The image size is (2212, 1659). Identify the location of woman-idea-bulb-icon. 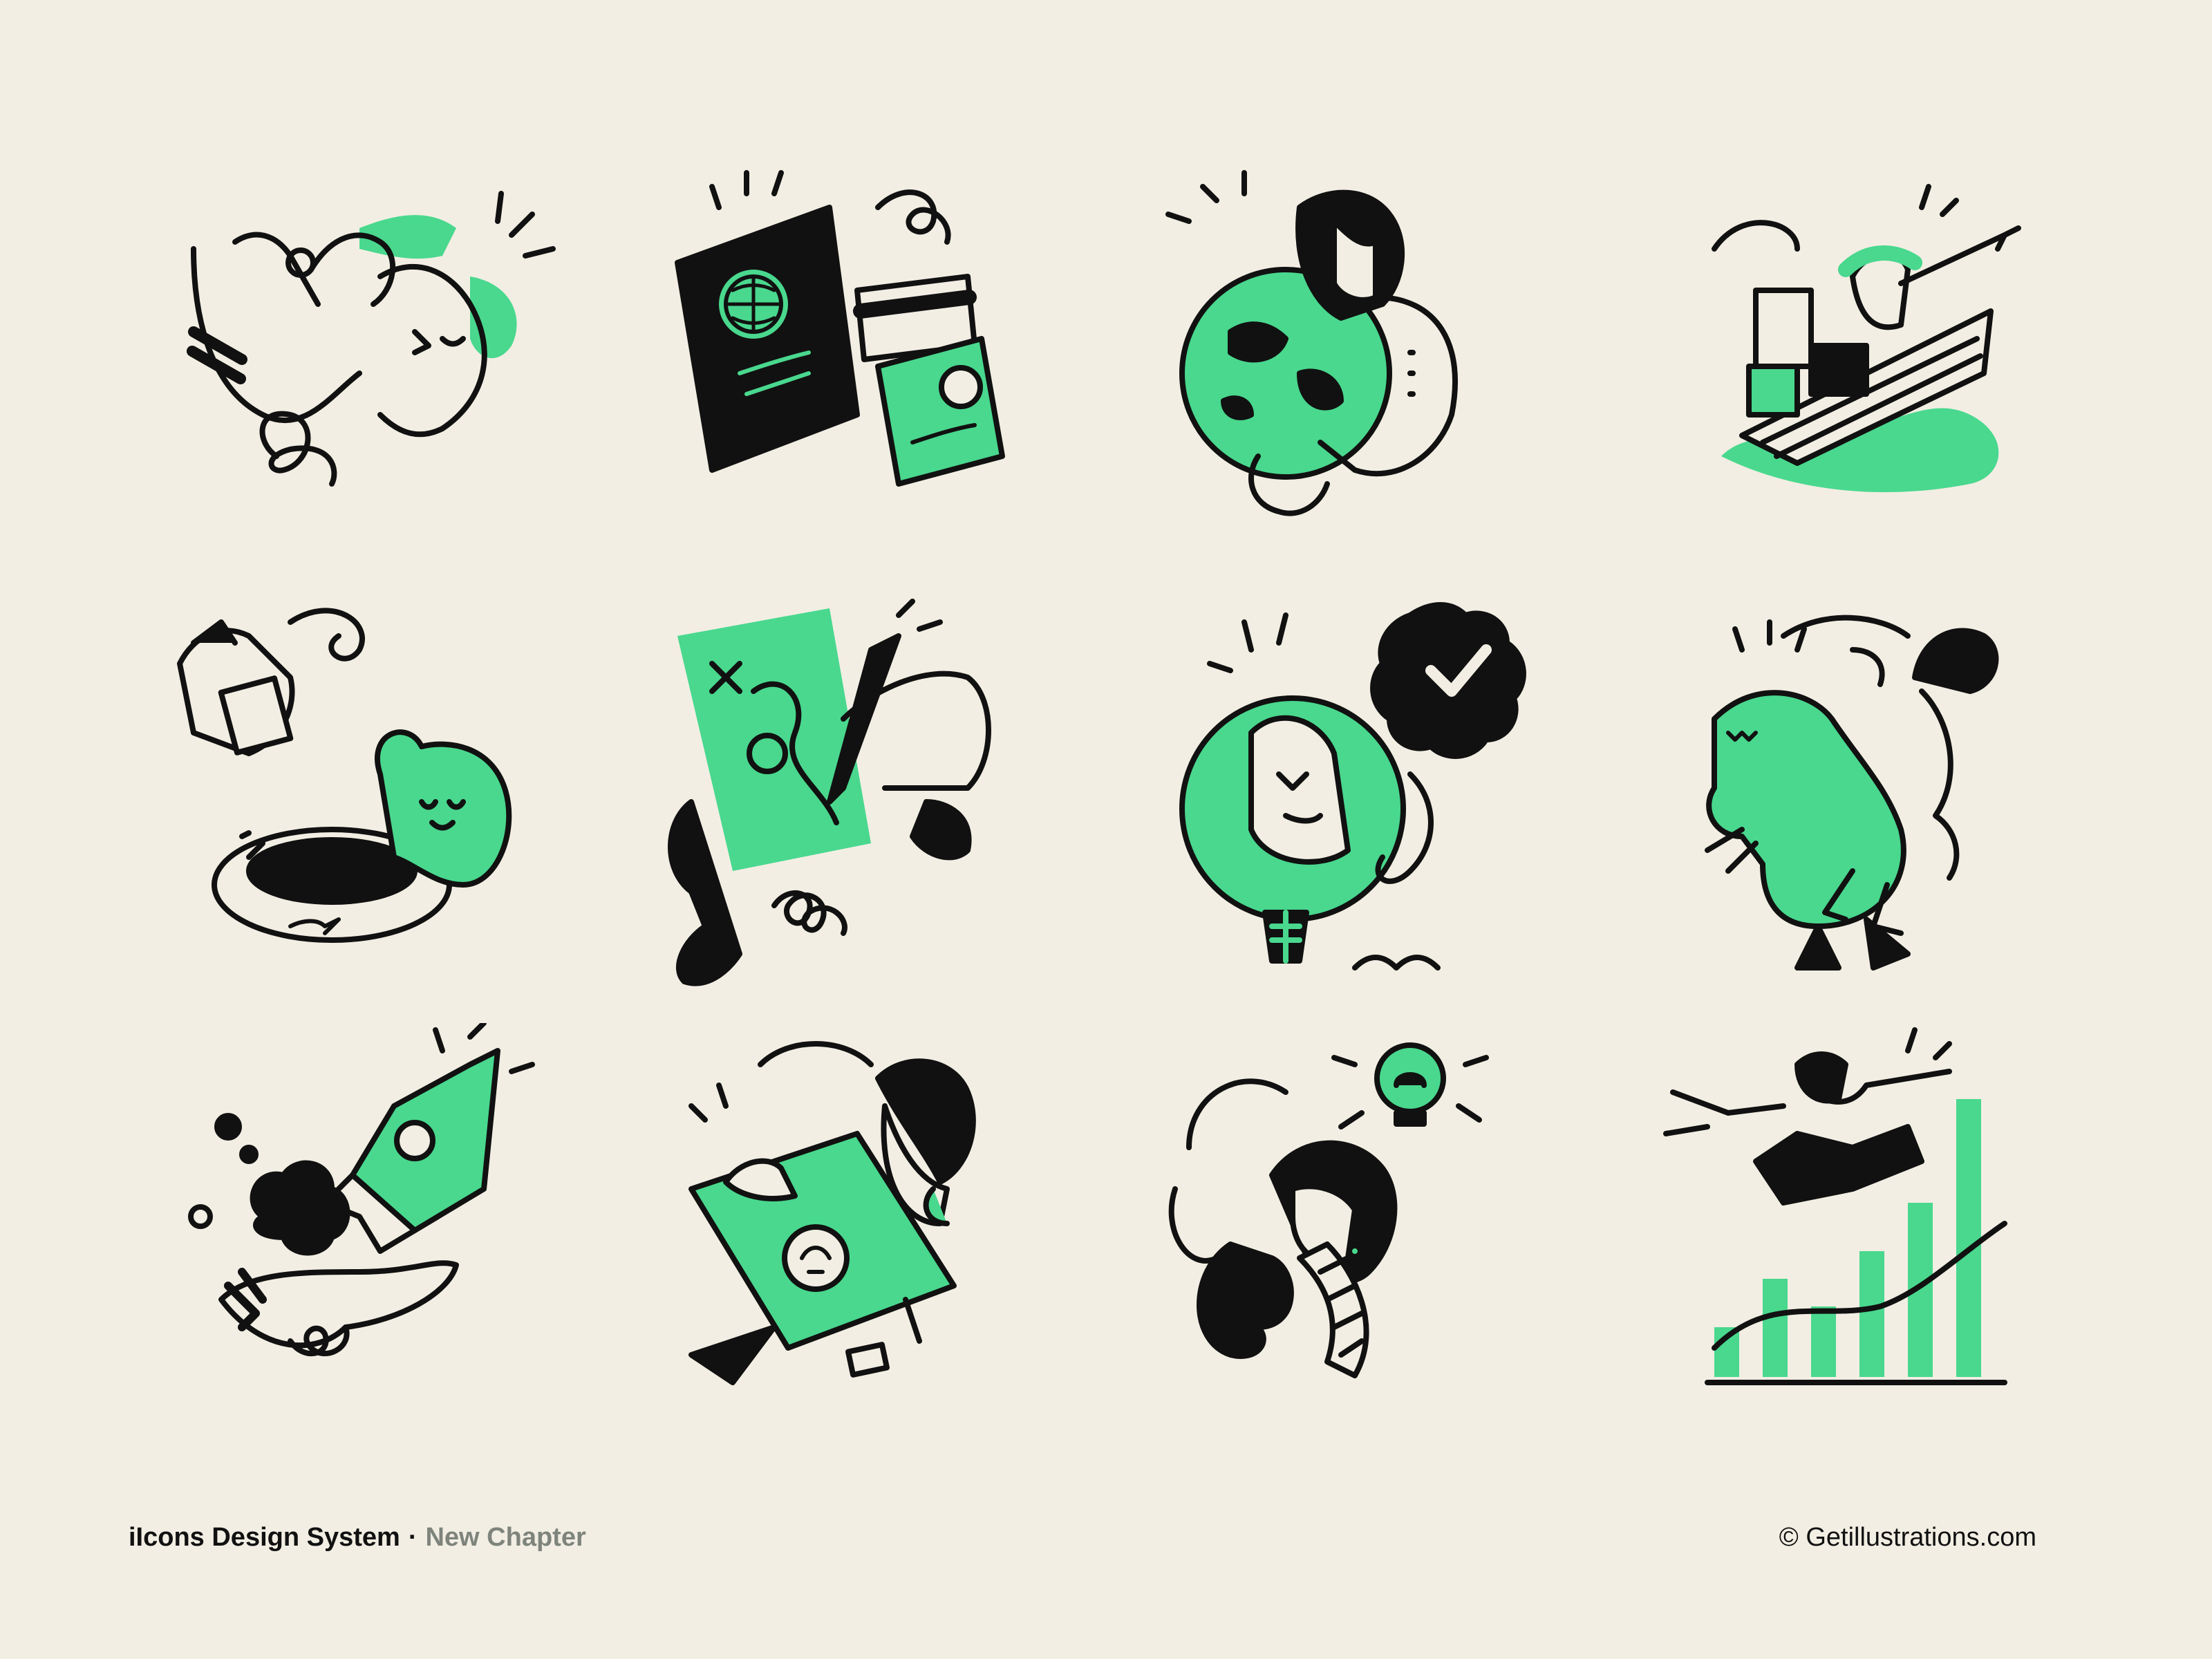
(1368, 1244).